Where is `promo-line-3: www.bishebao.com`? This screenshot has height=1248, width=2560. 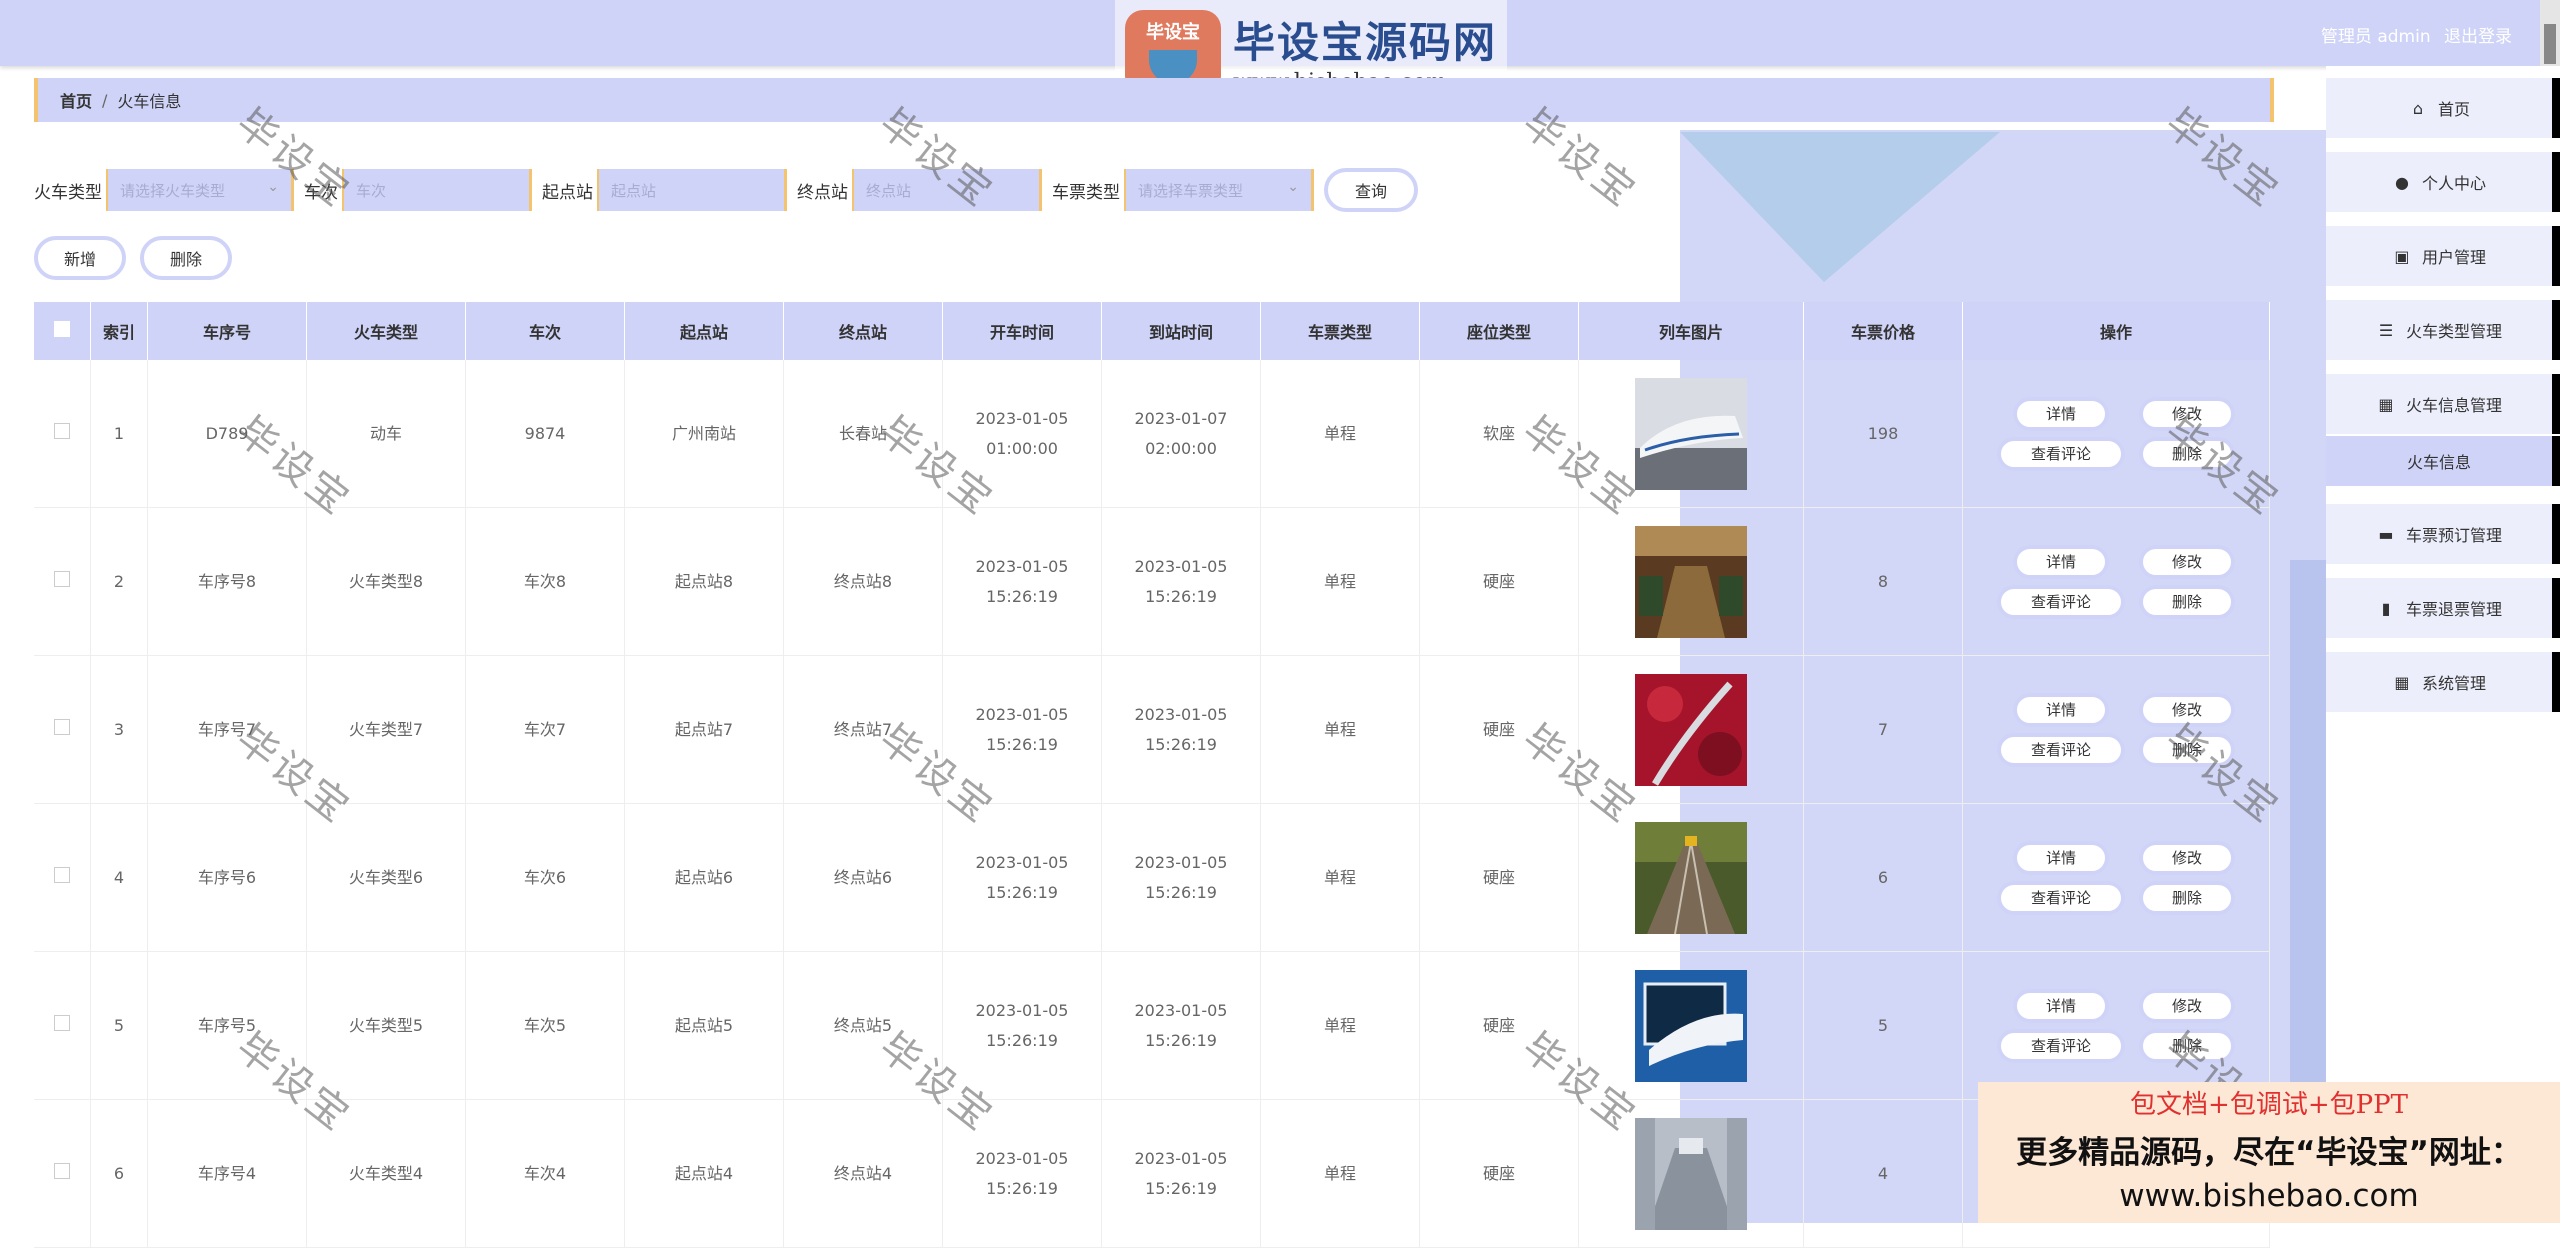
promo-line-3: www.bishebao.com is located at coordinates (2269, 1196).